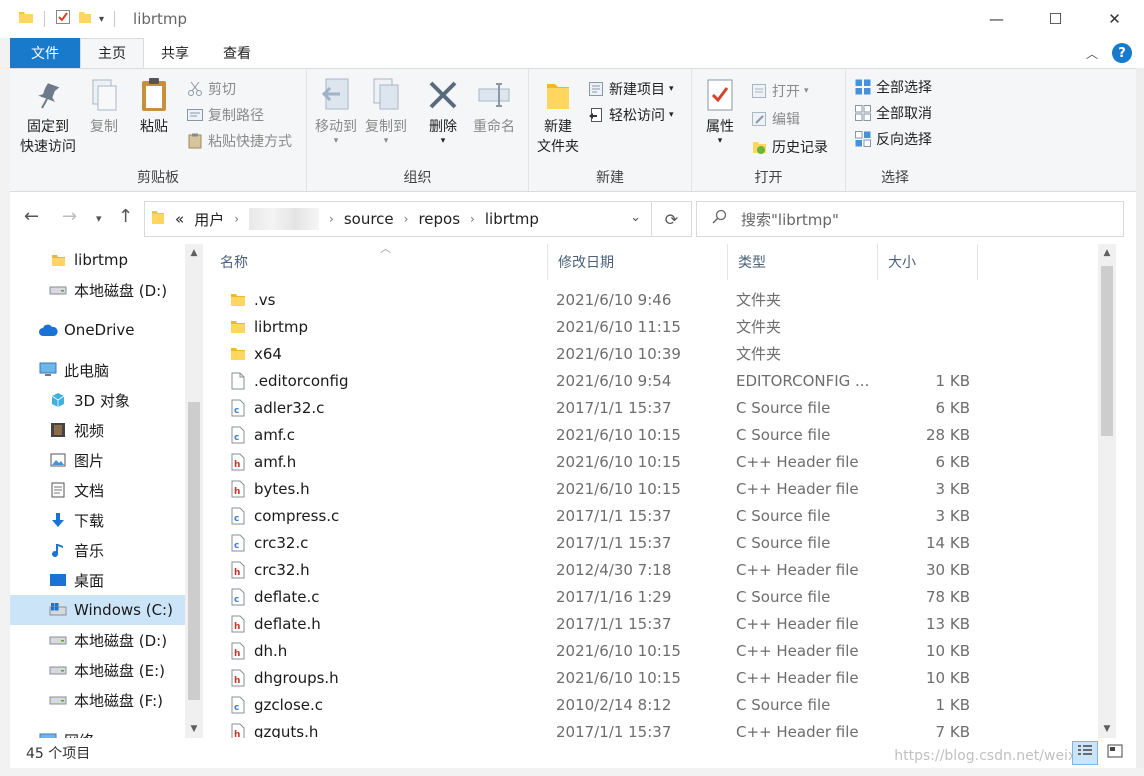 The image size is (1144, 776). Describe the element at coordinates (125, 216) in the screenshot. I see `up-icon: ↑` at that location.